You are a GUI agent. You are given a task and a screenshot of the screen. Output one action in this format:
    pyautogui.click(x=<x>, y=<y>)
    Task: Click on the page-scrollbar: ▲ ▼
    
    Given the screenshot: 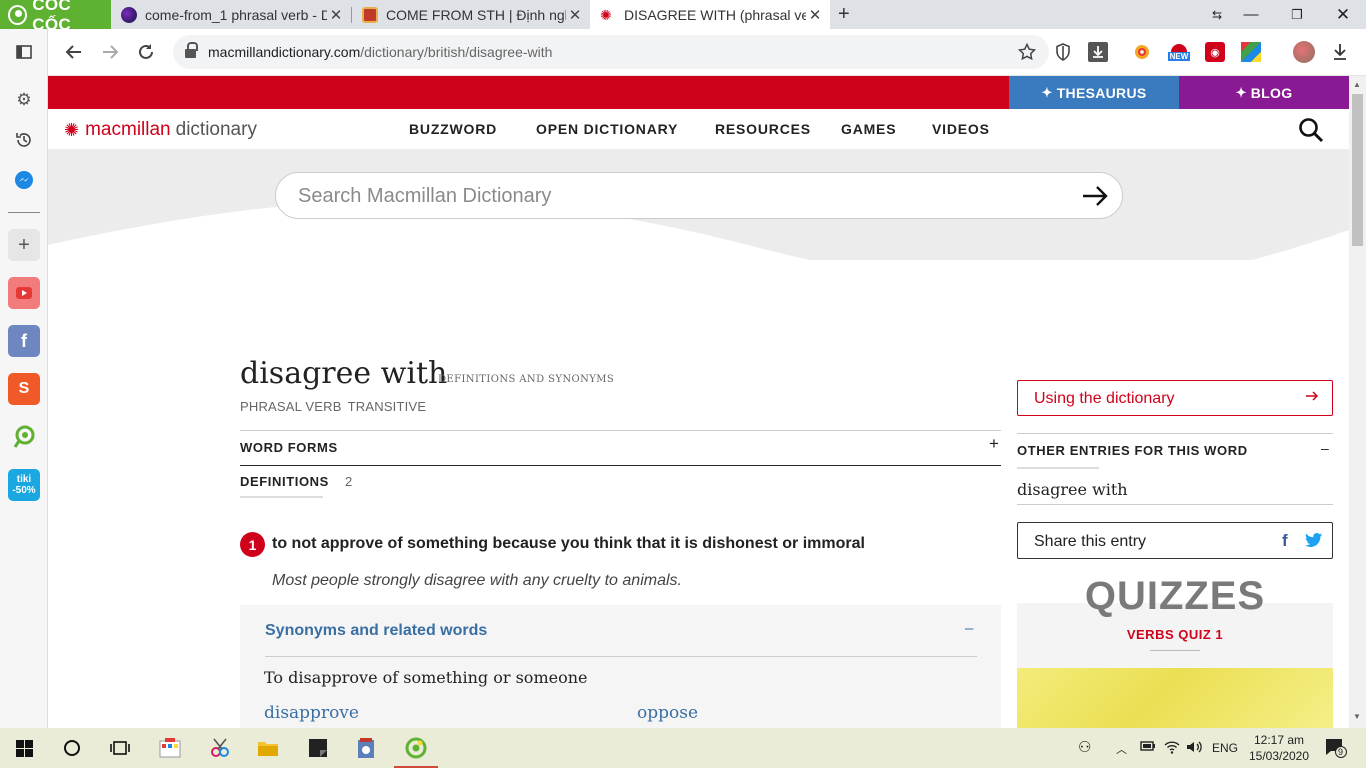 What is the action you would take?
    pyautogui.click(x=1357, y=402)
    